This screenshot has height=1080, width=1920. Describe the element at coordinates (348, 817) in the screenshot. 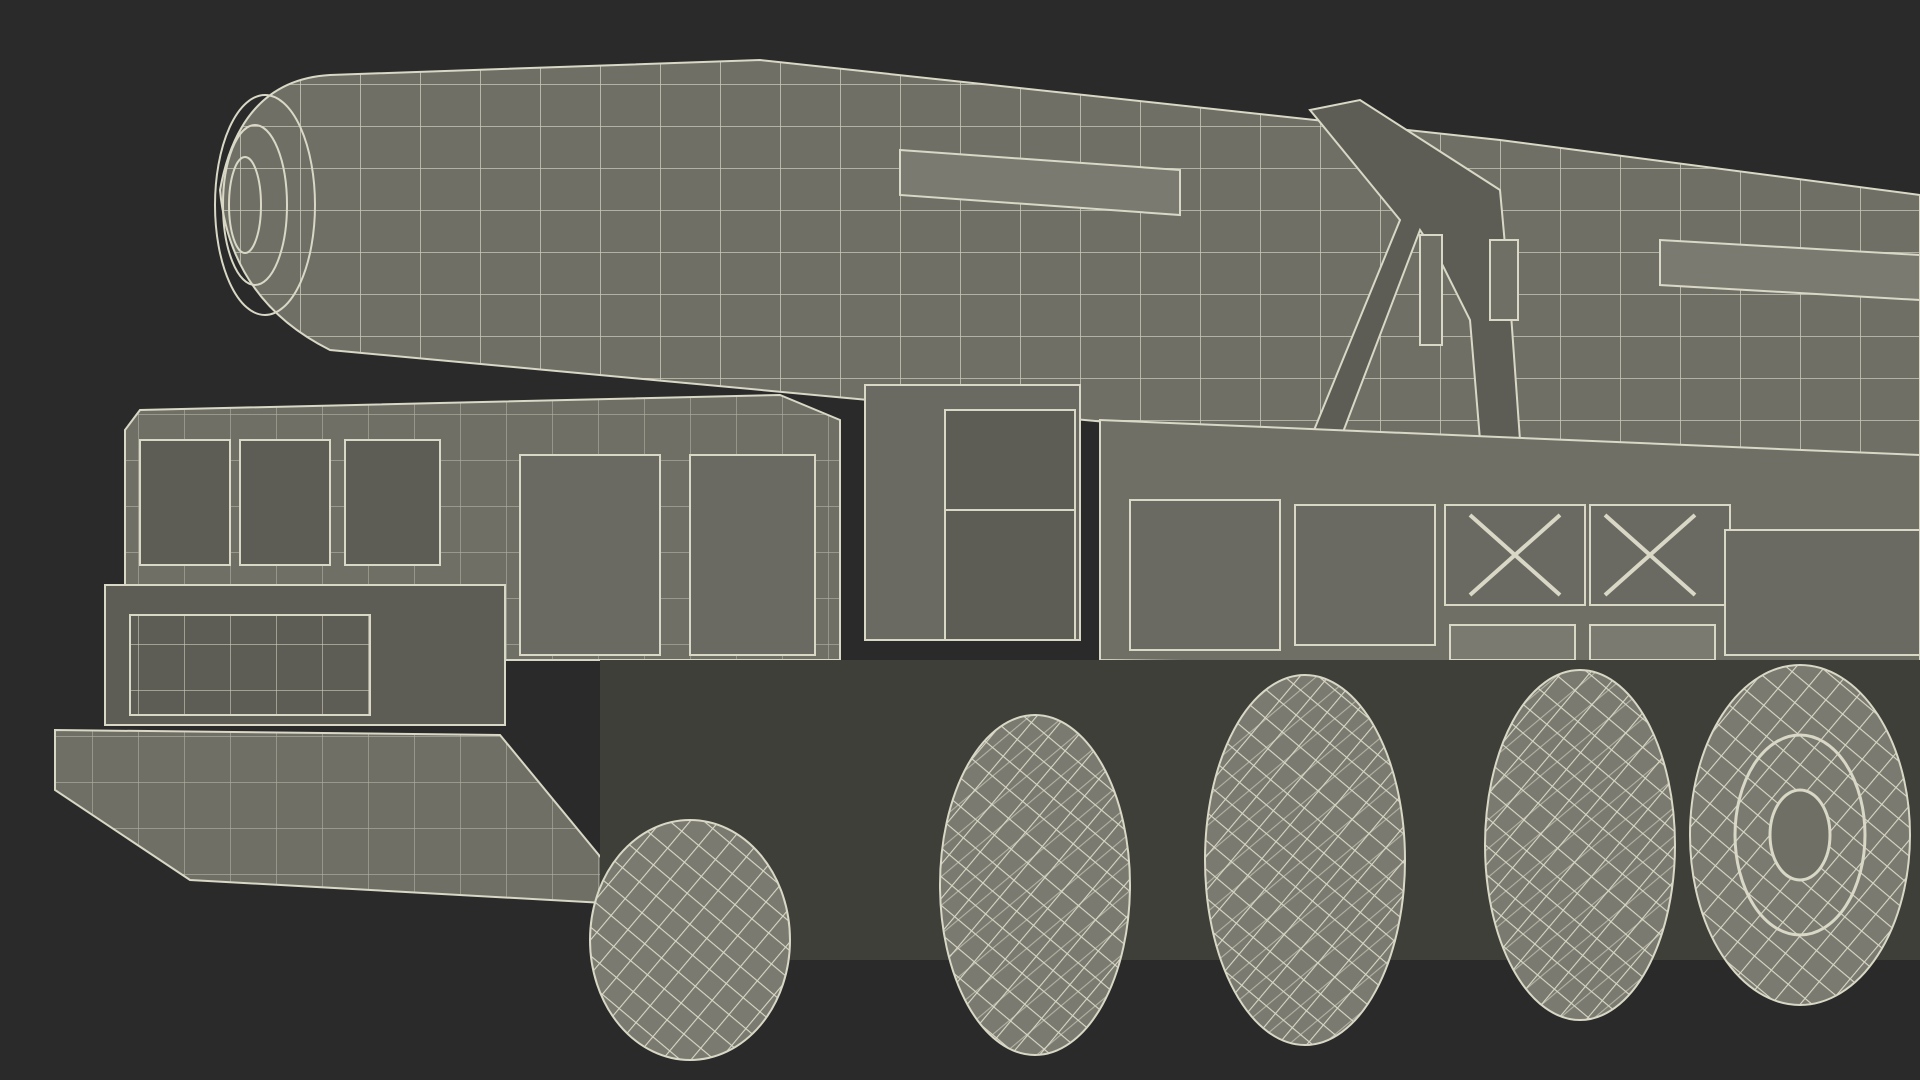

I see `bumper` at that location.